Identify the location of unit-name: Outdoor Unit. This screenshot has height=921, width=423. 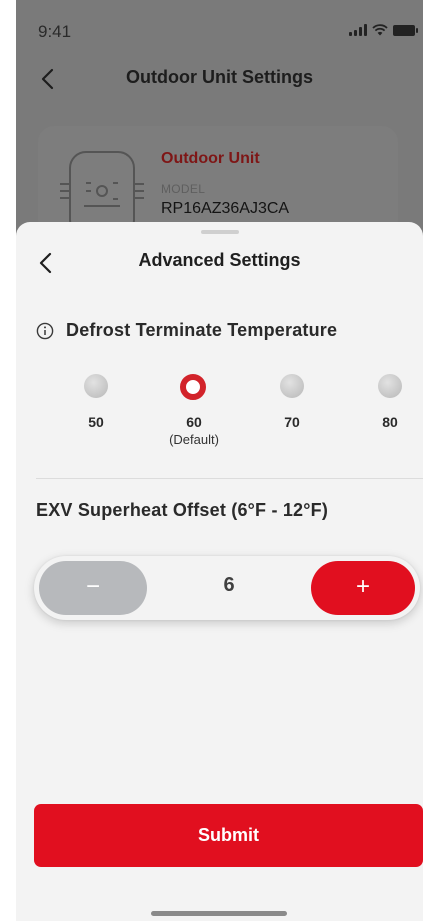
(210, 158).